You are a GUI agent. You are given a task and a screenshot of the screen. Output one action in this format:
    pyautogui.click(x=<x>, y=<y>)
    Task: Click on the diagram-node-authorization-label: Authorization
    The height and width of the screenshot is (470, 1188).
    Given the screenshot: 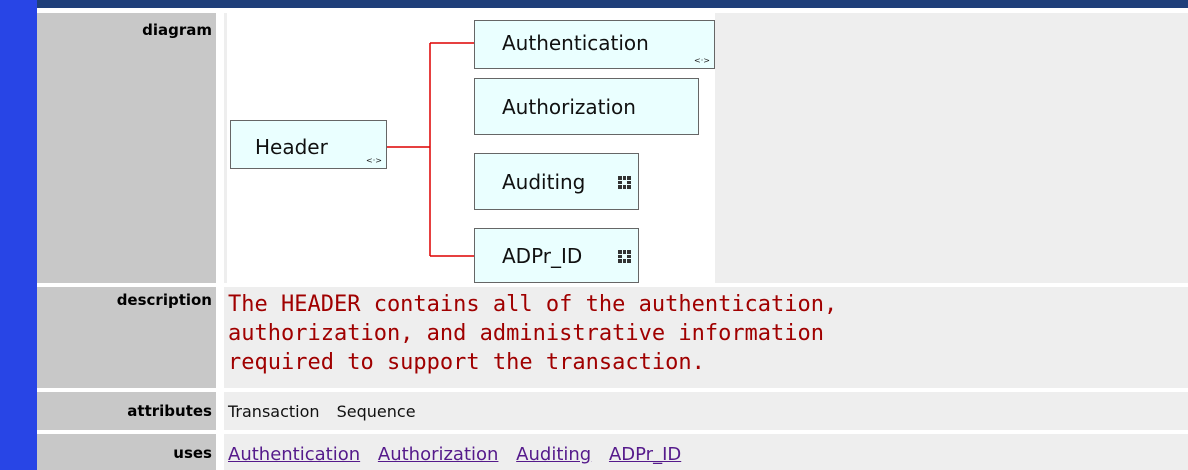 What is the action you would take?
    pyautogui.click(x=569, y=107)
    